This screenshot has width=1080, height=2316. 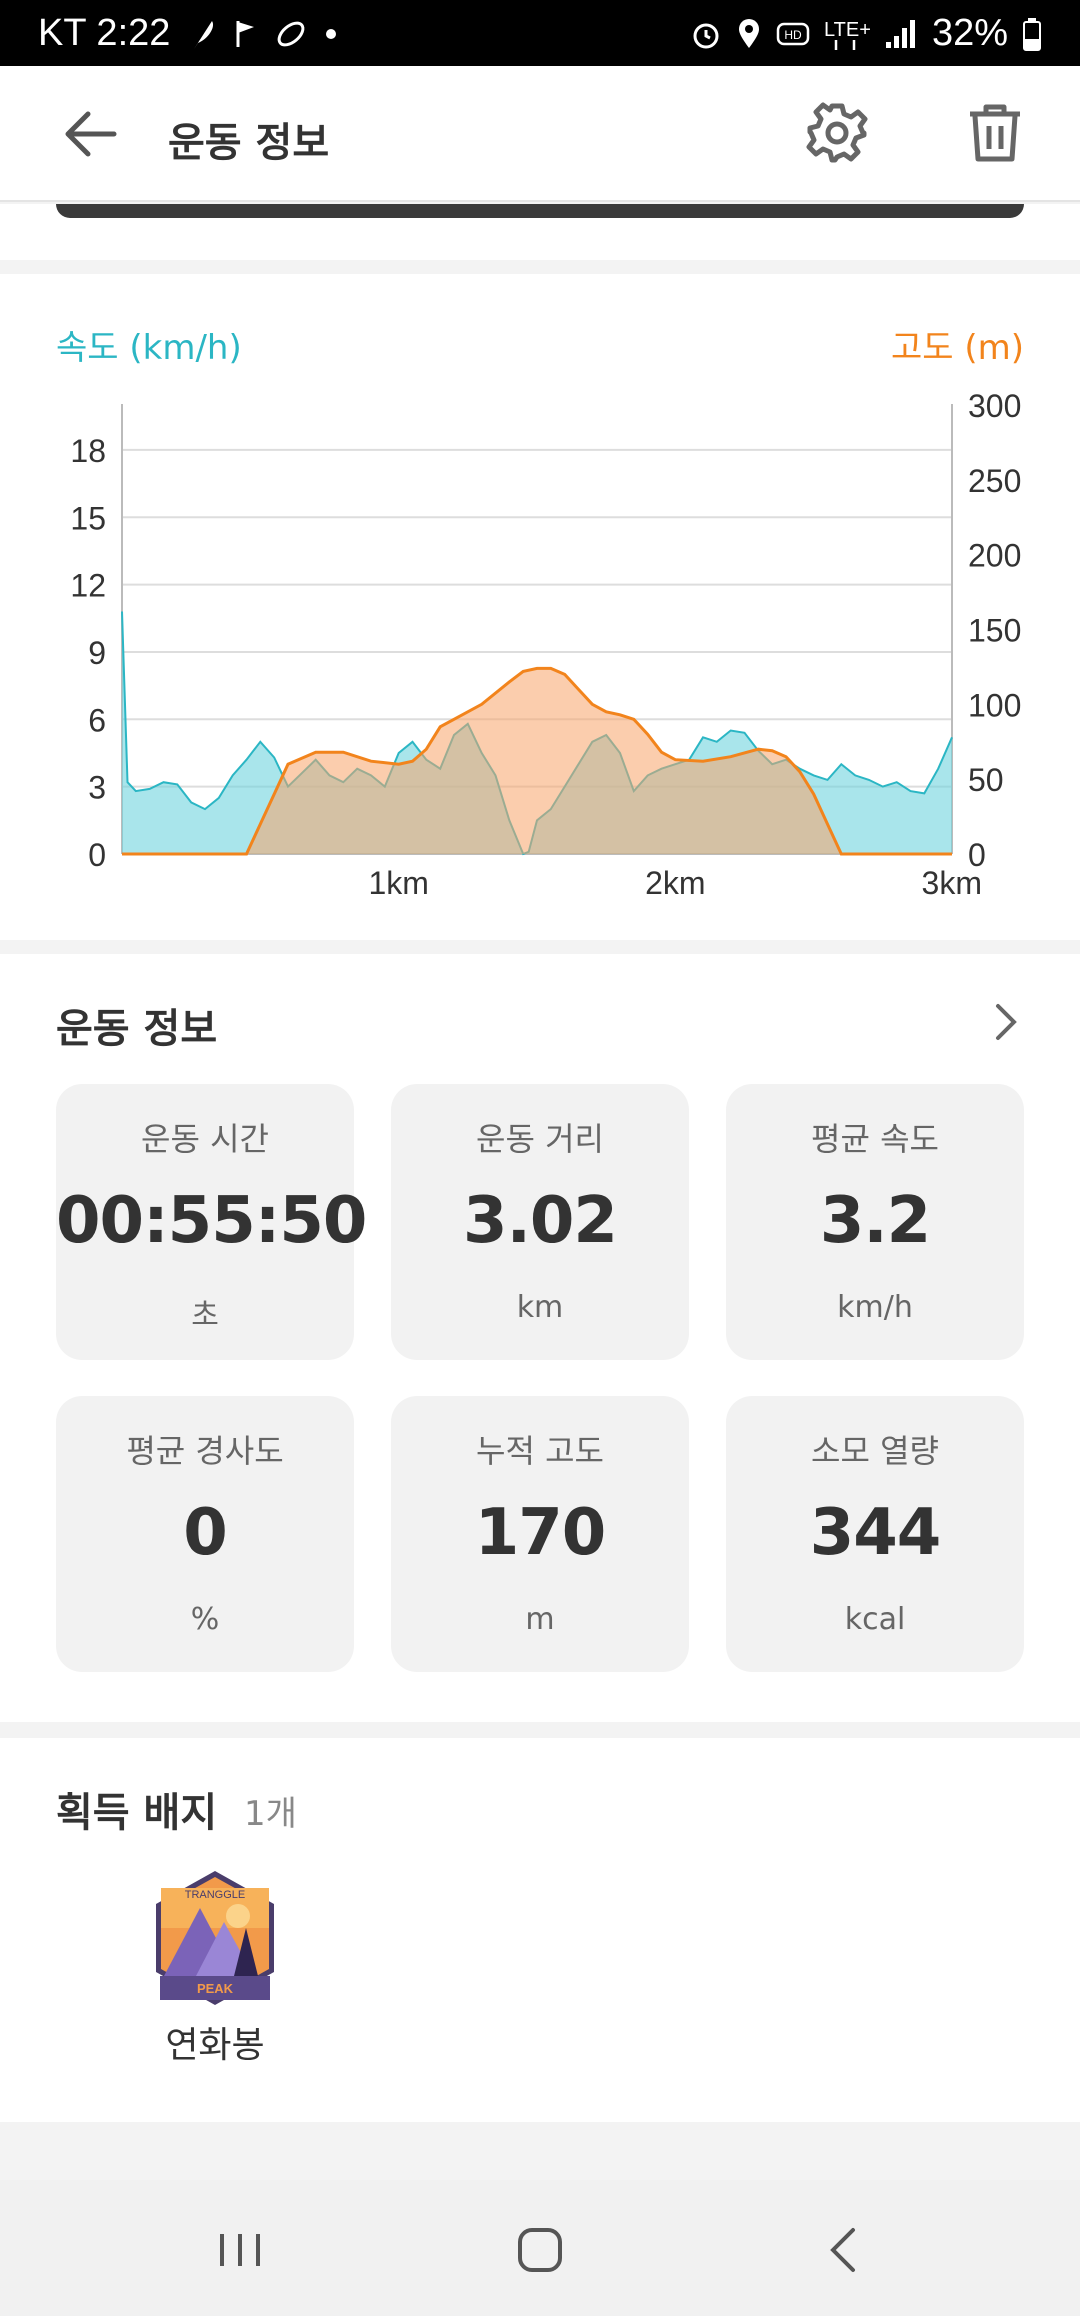 I want to click on tile-avg-slope: 평균 경사도 0 %, so click(x=205, y=1534).